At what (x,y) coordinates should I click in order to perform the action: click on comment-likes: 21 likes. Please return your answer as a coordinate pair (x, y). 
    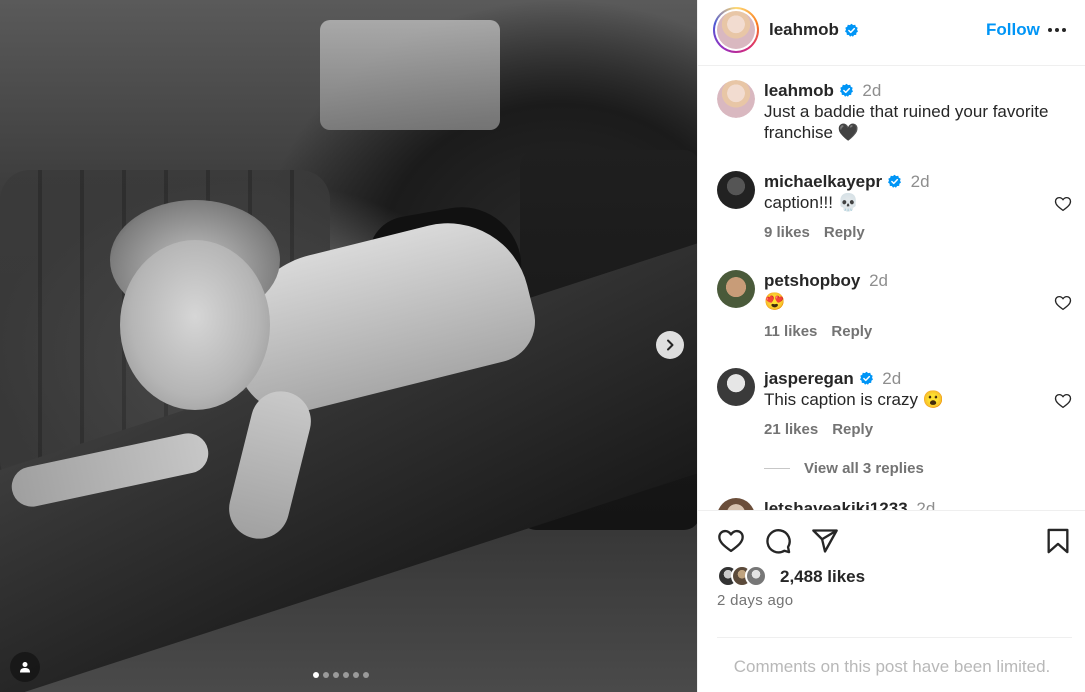
    Looking at the image, I should click on (791, 429).